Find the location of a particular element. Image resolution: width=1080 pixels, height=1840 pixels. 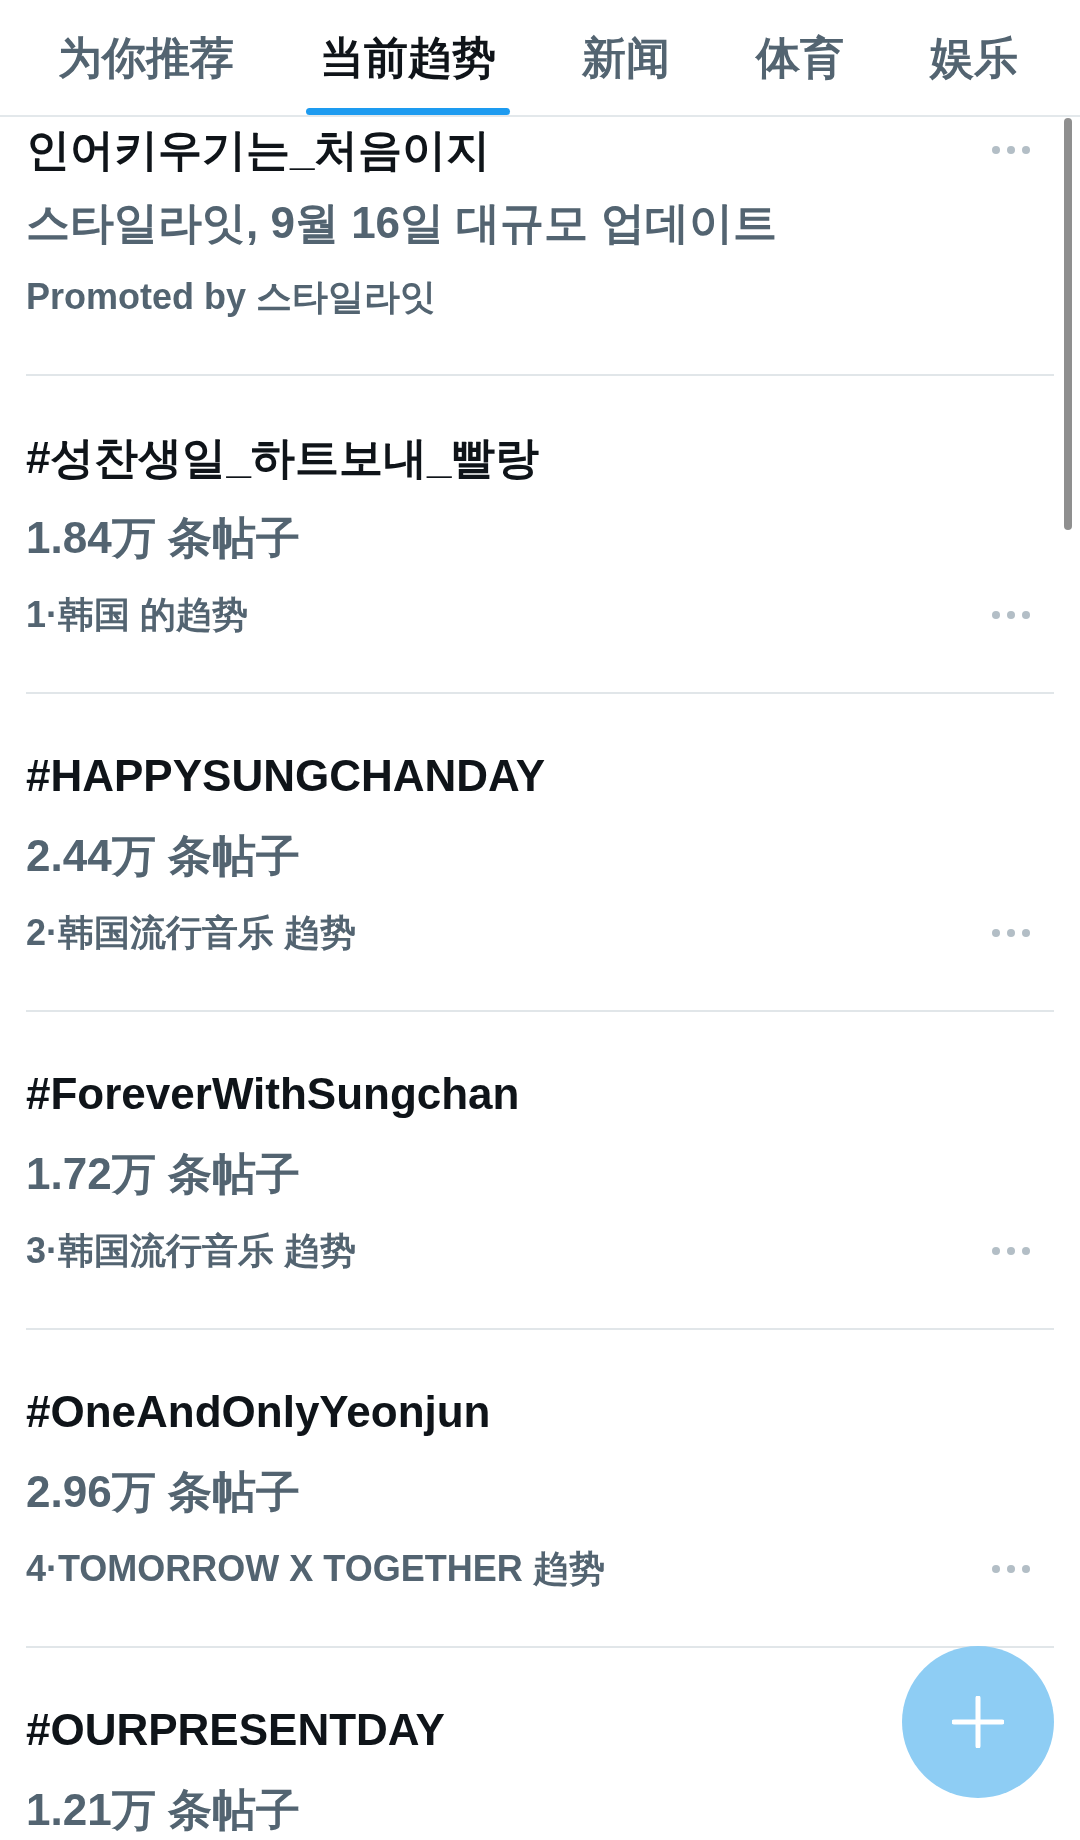

trend-title: #HAPPYSUNGCHANDAY is located at coordinates (286, 776).